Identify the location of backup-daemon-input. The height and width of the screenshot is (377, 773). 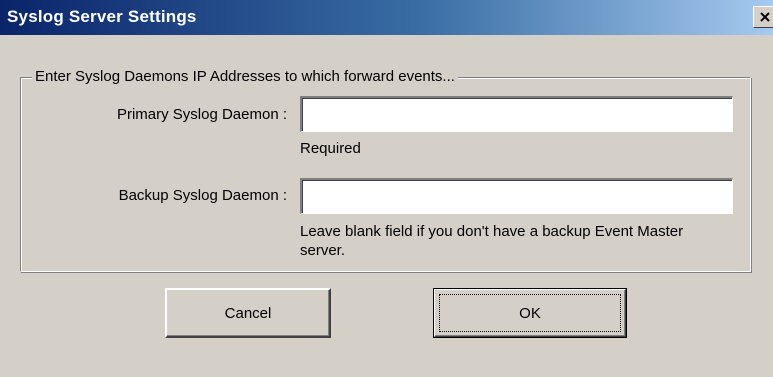
(516, 196).